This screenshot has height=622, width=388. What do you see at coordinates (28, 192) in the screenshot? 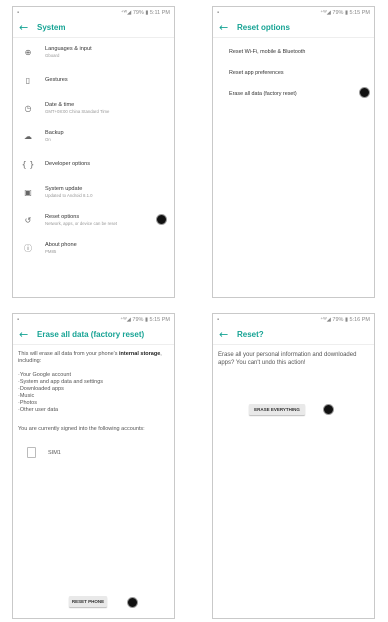
I see `system-update-icon: ▣` at bounding box center [28, 192].